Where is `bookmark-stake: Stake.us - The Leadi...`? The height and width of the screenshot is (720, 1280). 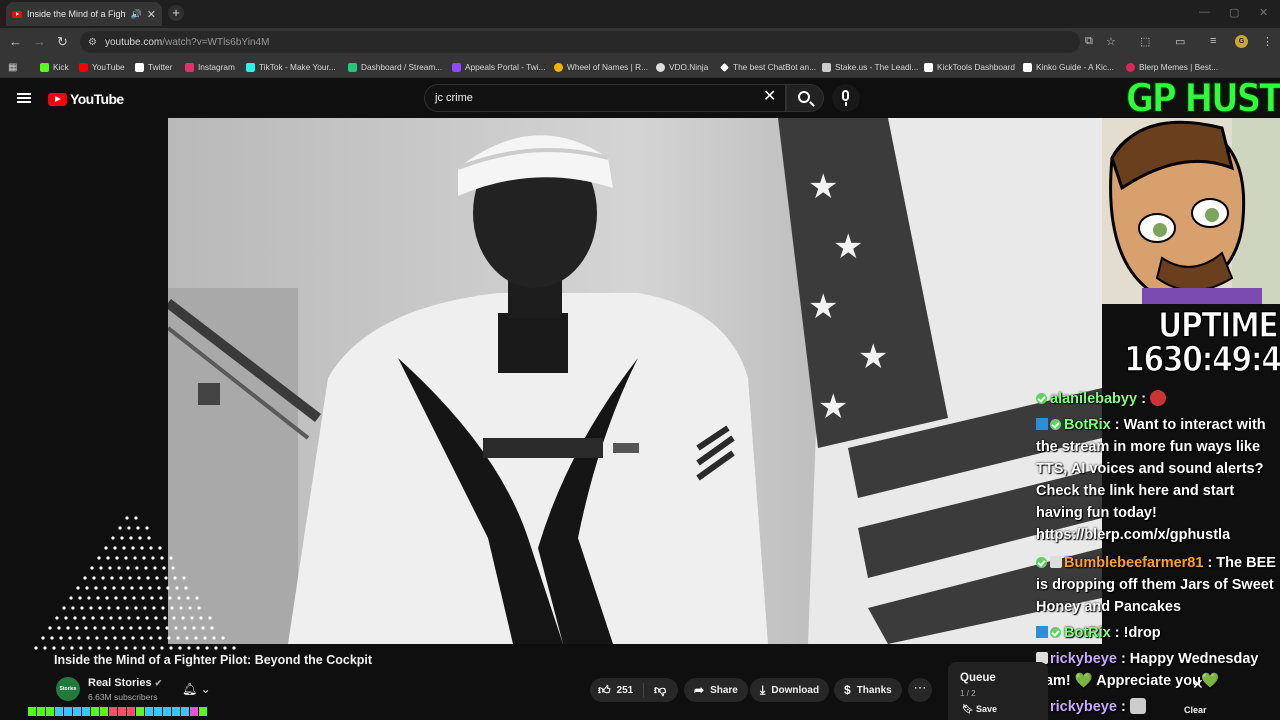 bookmark-stake: Stake.us - The Leadi... is located at coordinates (870, 67).